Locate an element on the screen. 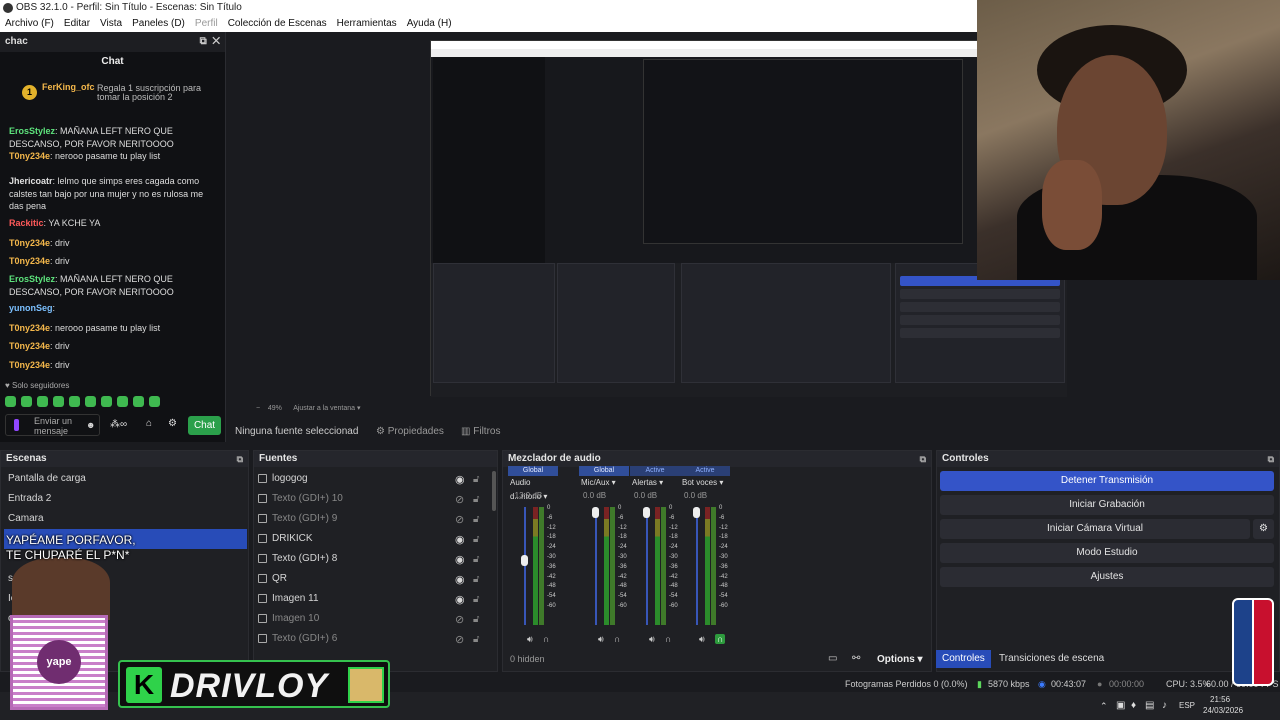  source-item: Imagen 10 ⊘ 🔓︎ is located at coordinates (374, 619).